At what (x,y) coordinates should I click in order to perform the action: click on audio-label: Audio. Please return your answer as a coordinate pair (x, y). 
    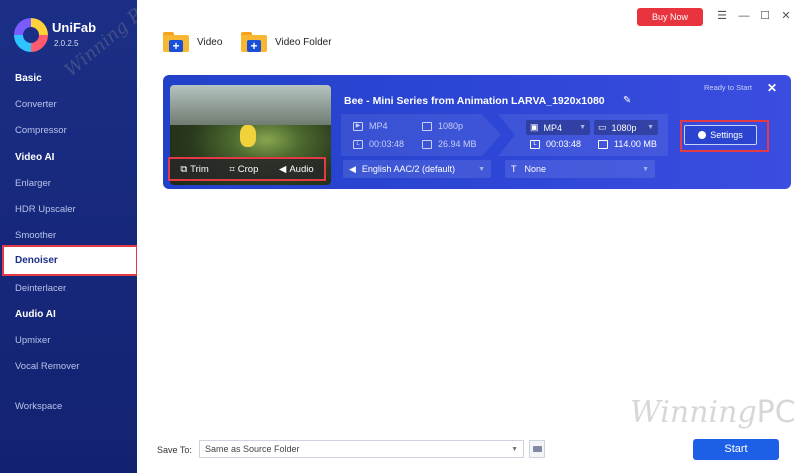
    Looking at the image, I should click on (301, 169).